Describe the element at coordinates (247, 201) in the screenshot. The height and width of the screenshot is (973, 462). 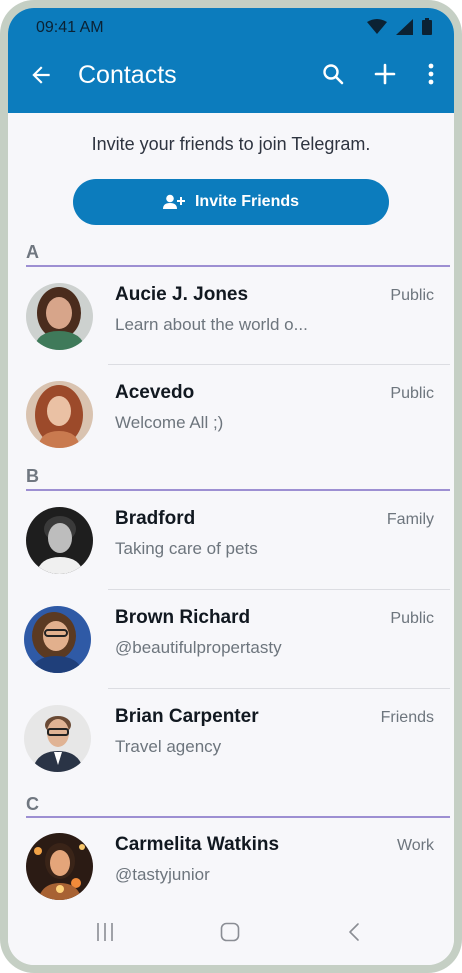
I see `invite-friends-label: Invite Friends` at that location.